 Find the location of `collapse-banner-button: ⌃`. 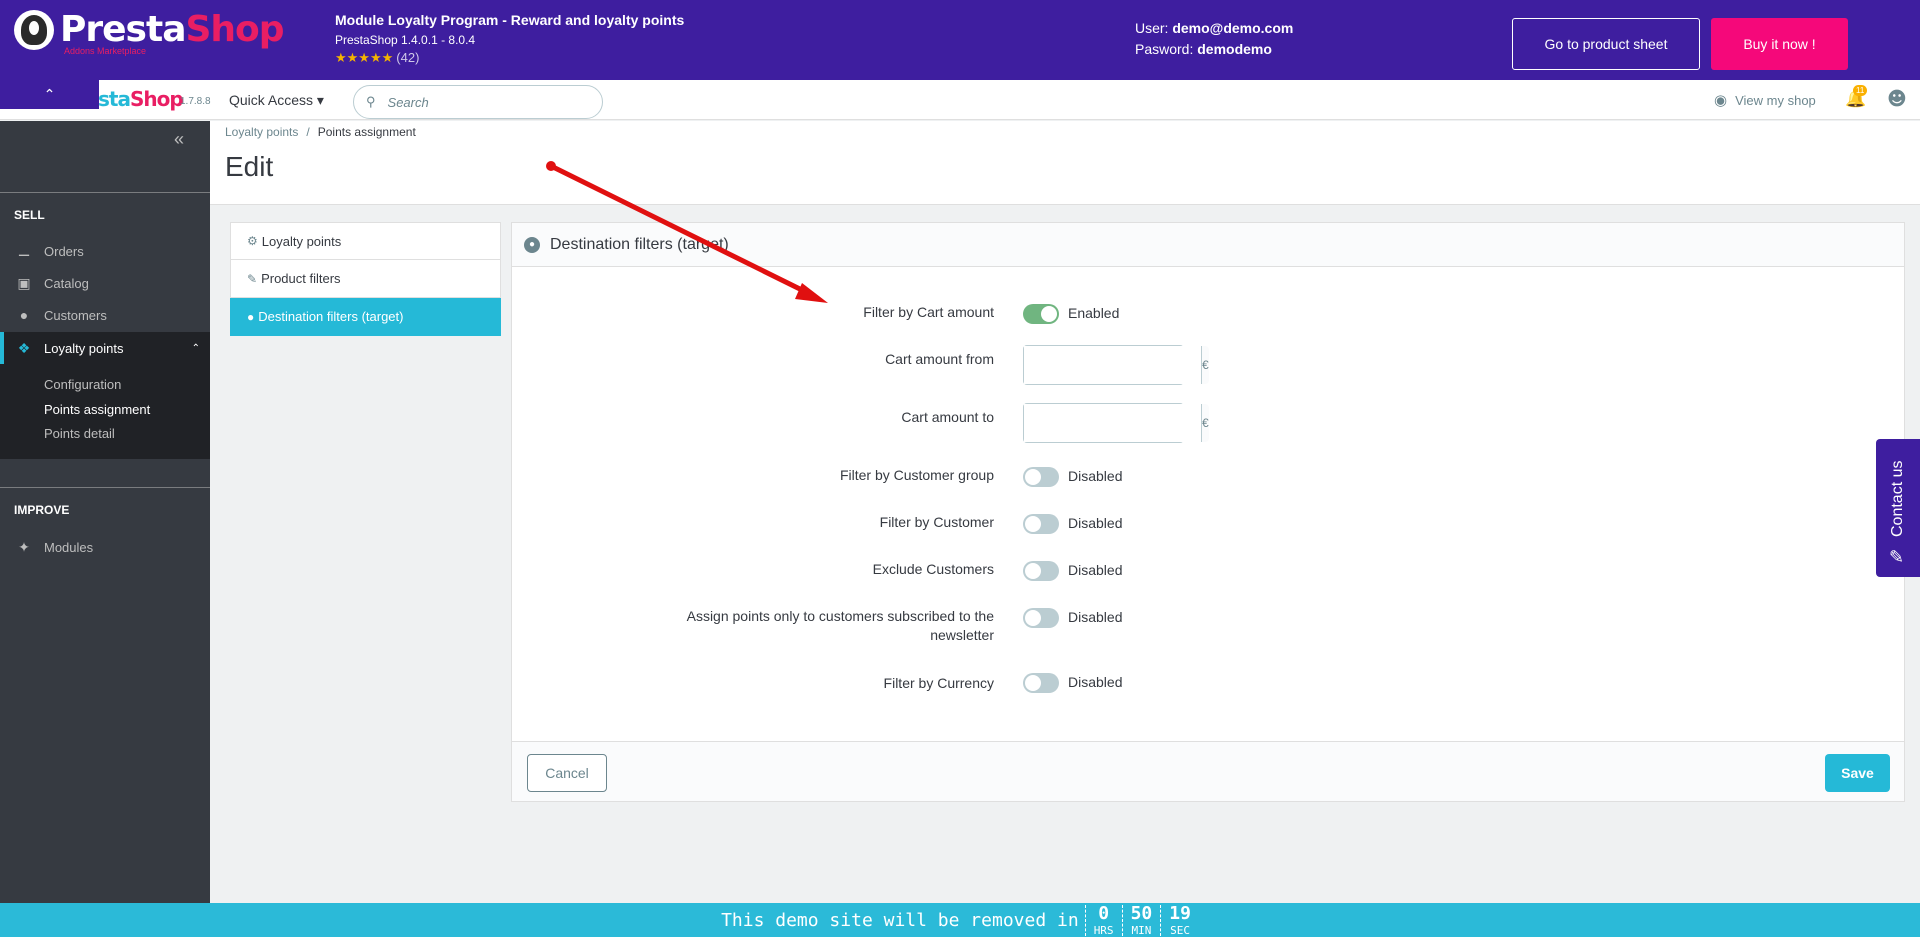

collapse-banner-button: ⌃ is located at coordinates (49, 94).